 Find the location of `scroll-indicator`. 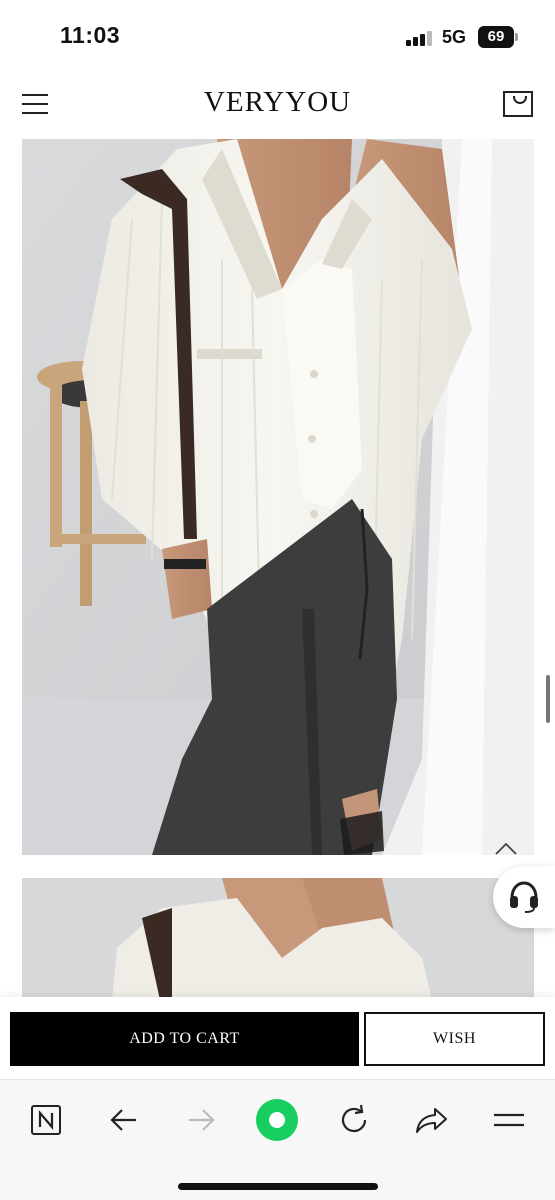

scroll-indicator is located at coordinates (548, 699).